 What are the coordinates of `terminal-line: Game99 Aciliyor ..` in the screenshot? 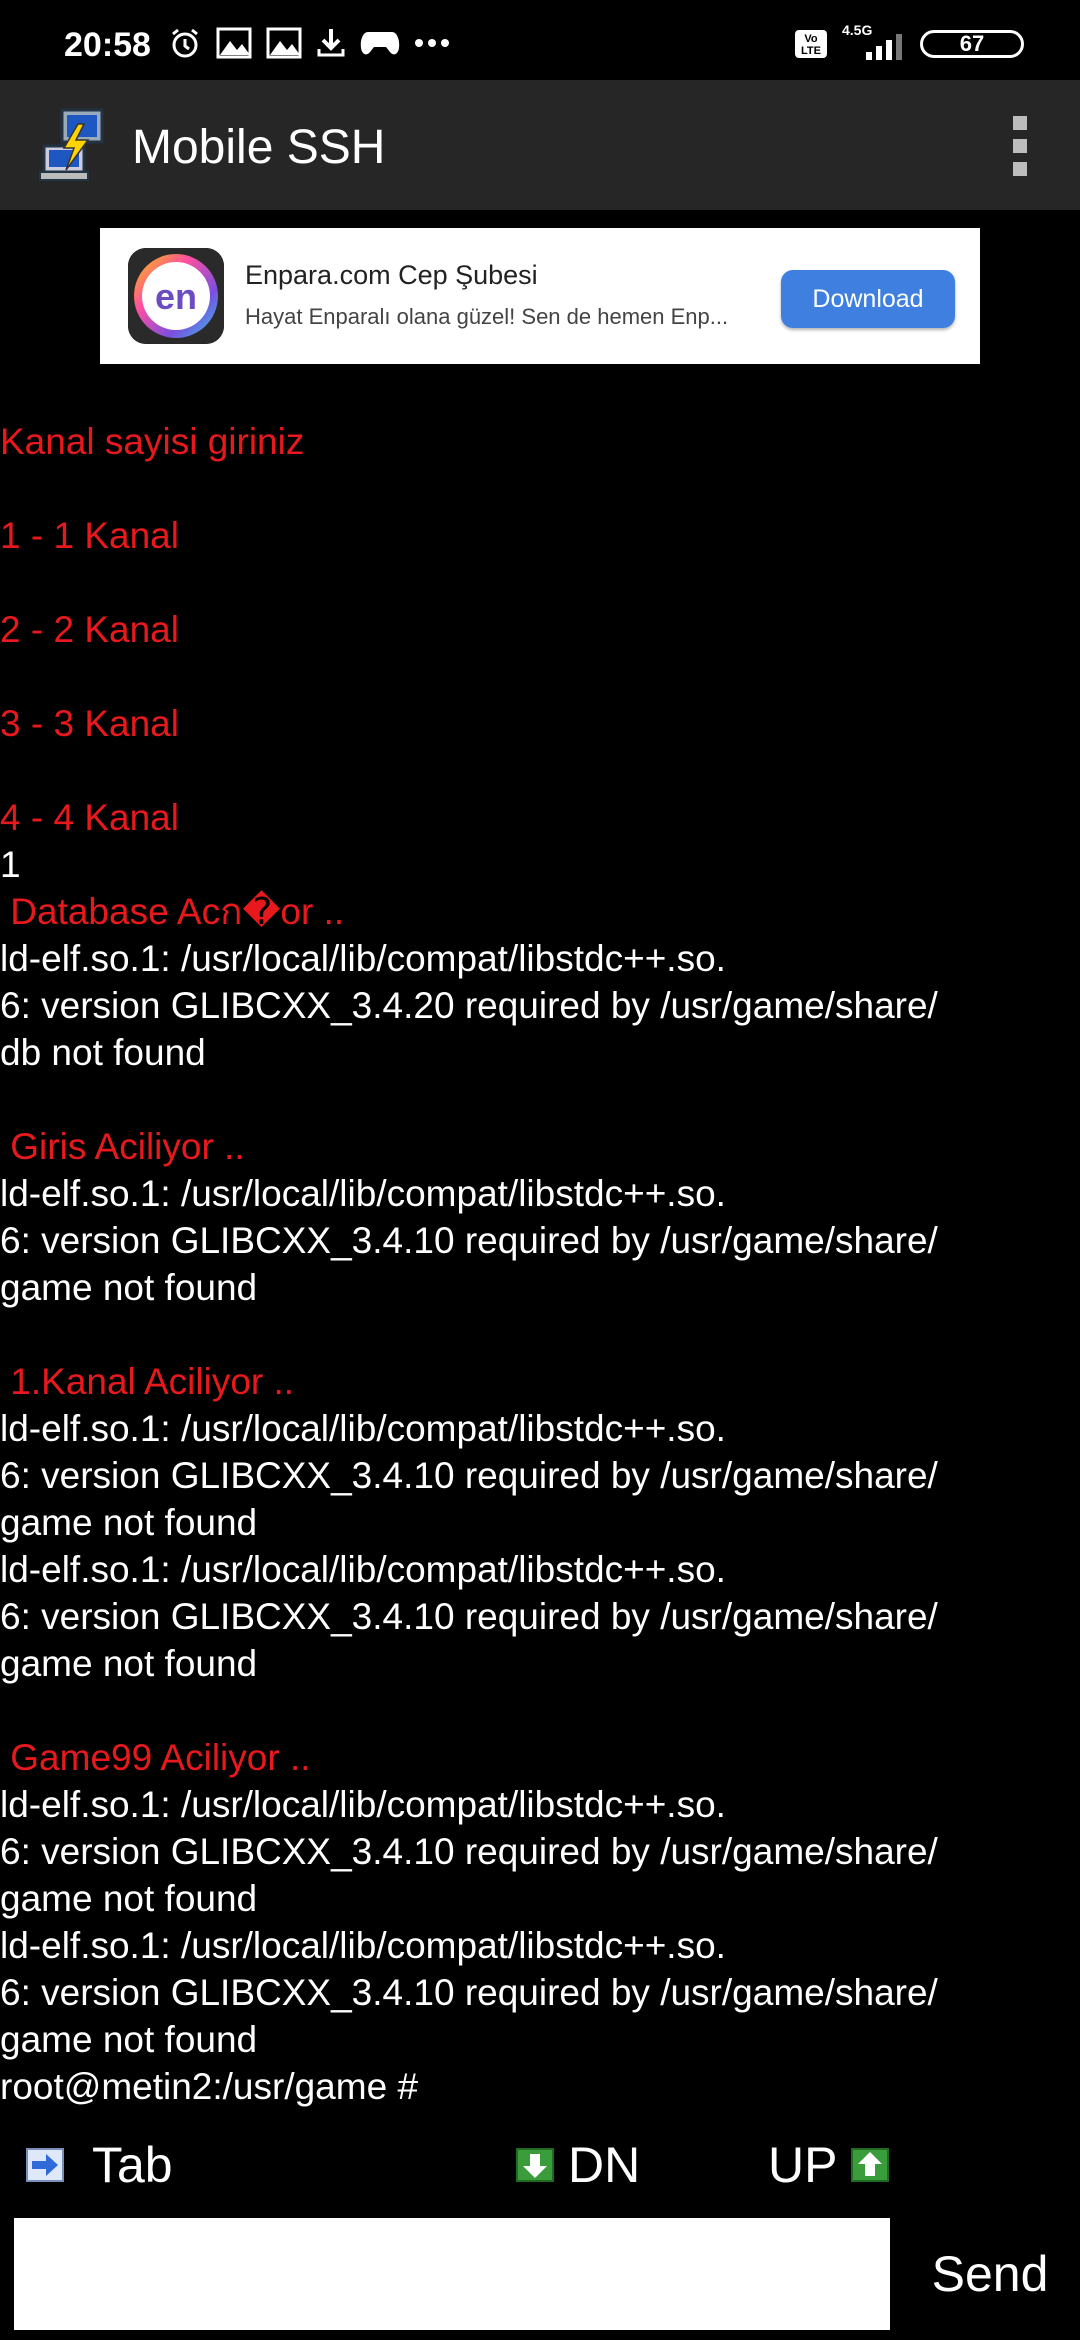 It's located at (155, 1757).